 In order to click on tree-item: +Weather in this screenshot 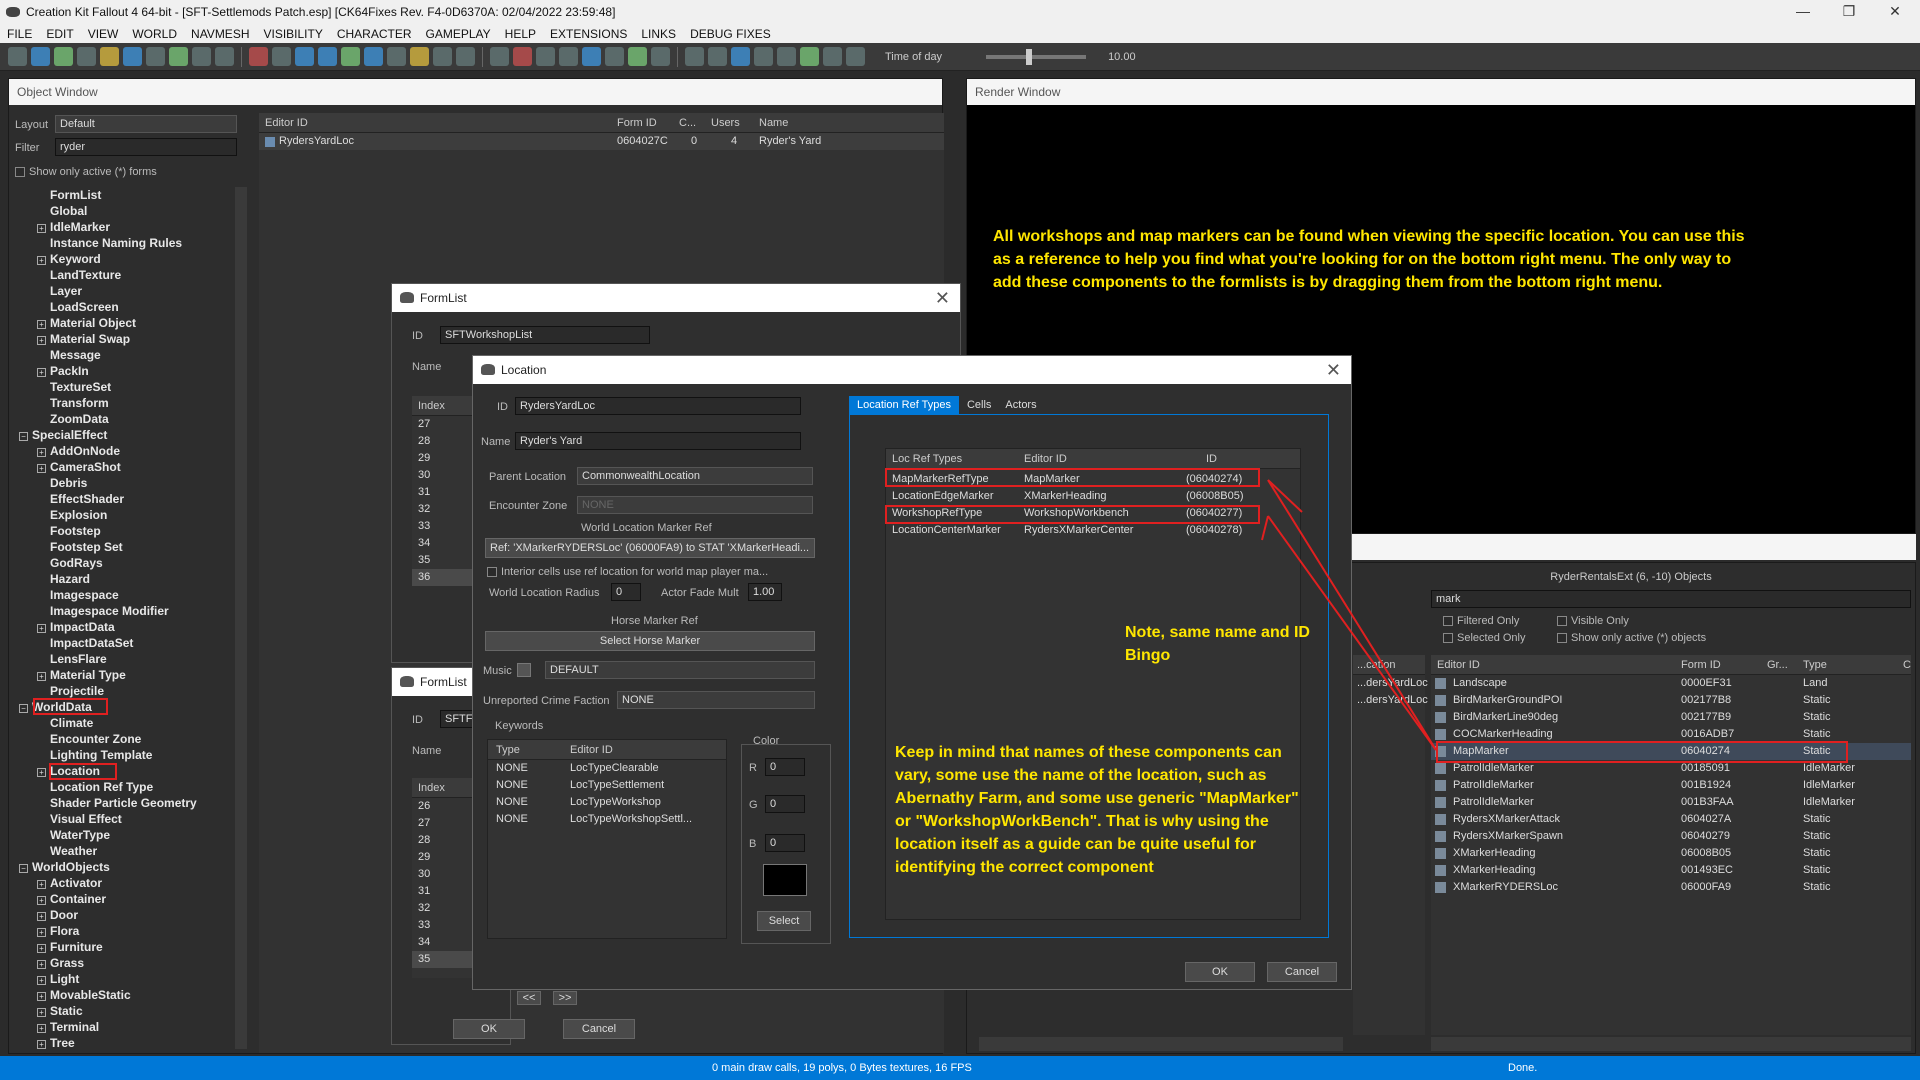, I will do `click(130, 851)`.